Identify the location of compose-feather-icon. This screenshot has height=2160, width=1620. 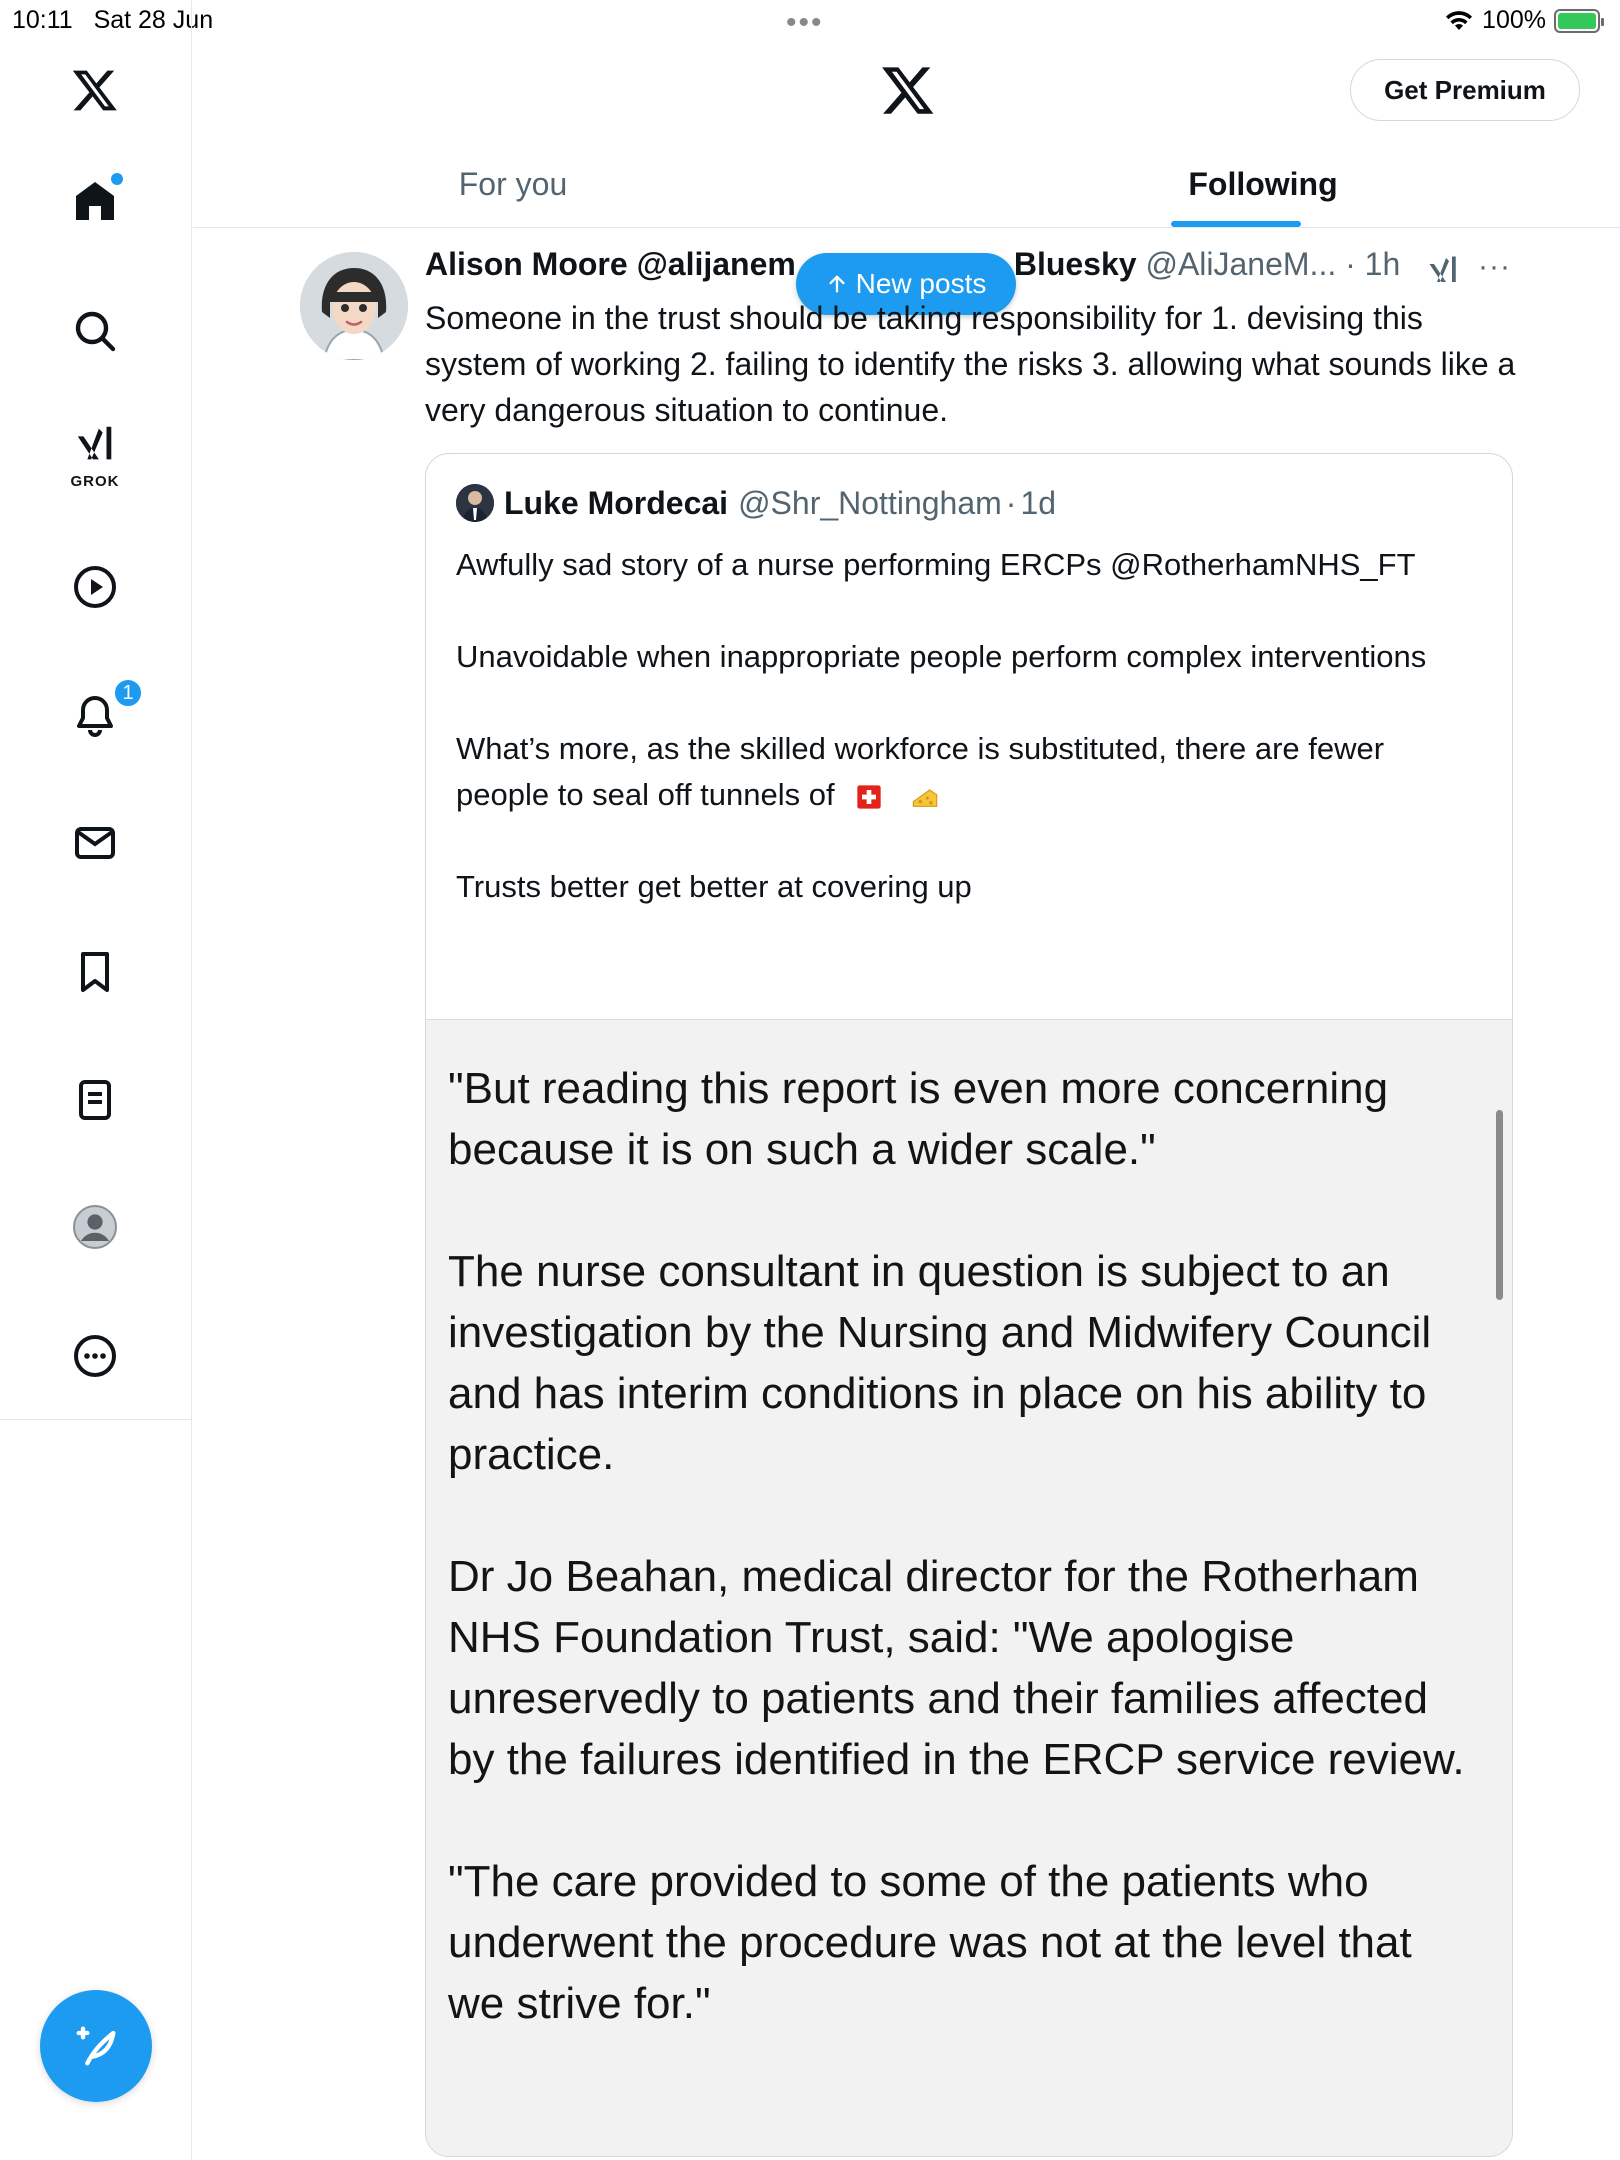
(96, 2046).